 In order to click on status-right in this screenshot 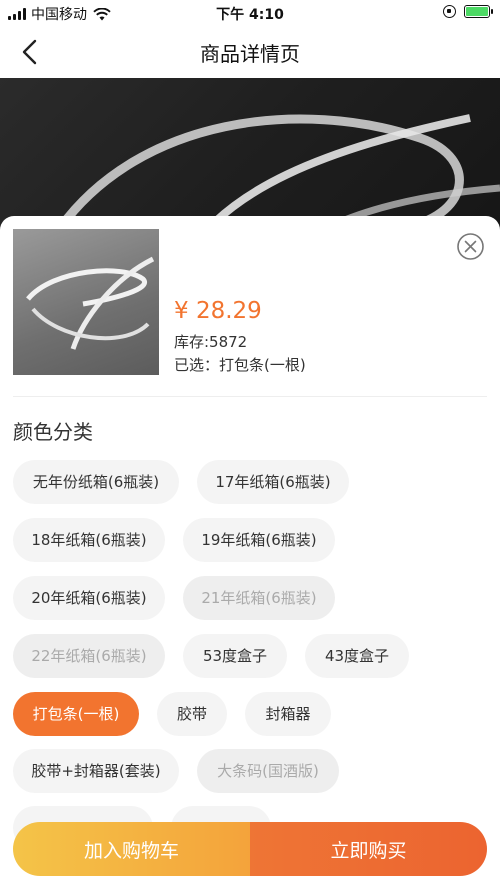, I will do `click(468, 11)`.